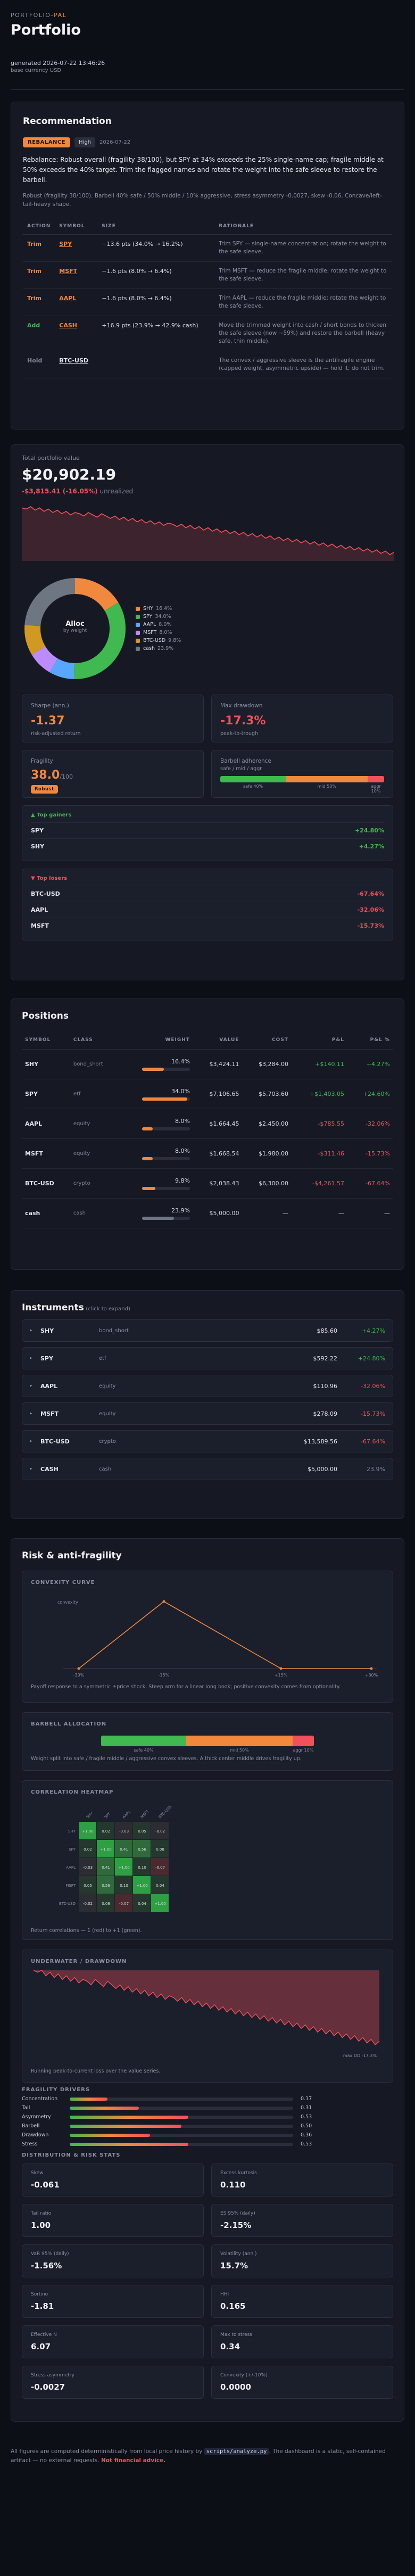 The image size is (415, 2576). What do you see at coordinates (44, 2335) in the screenshot?
I see `risk-stat-label: Effective N` at bounding box center [44, 2335].